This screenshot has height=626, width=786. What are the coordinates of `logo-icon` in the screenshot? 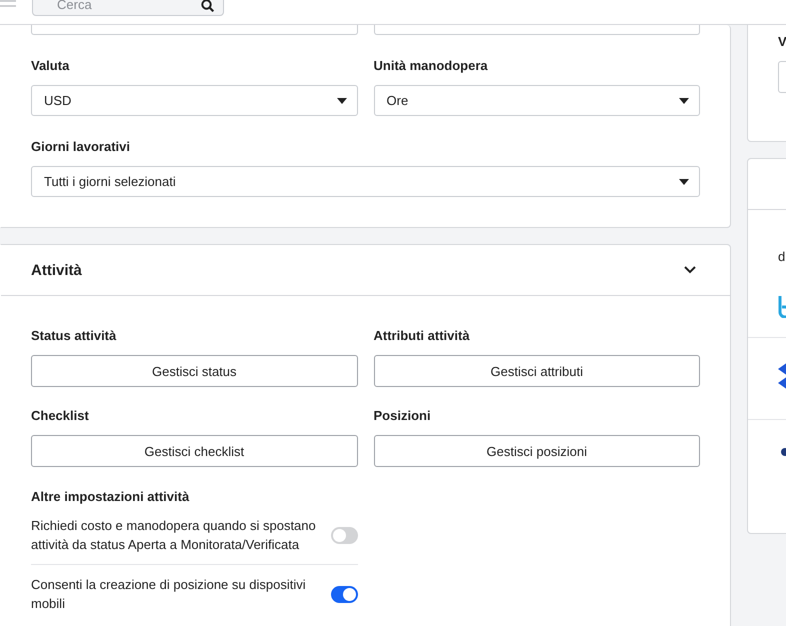 It's located at (782, 376).